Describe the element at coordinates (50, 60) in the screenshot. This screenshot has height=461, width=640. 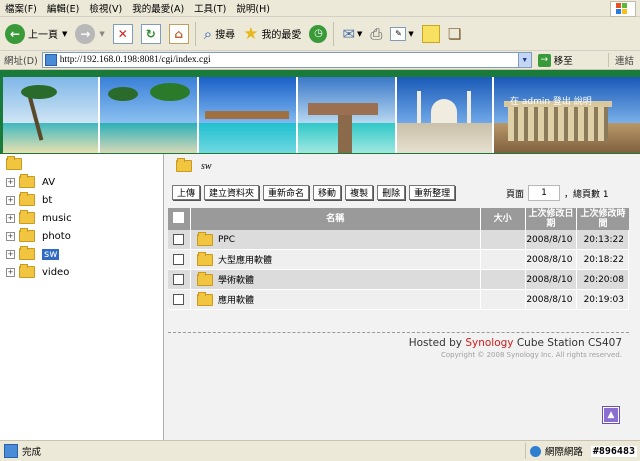
I see `page-icon` at that location.